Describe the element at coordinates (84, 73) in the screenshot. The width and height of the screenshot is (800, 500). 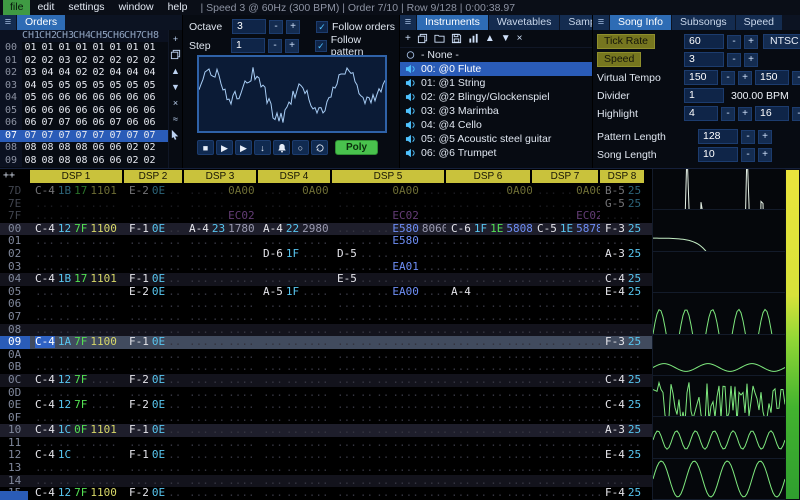
I see `order-row: 02 03 04 04 02 02 04 04 04` at that location.